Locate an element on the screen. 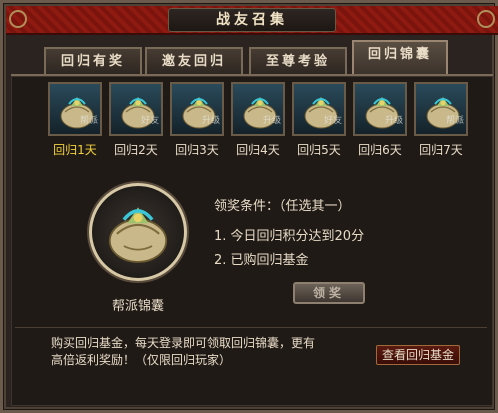  day-slot-6: 升级 is located at coordinates (380, 109).